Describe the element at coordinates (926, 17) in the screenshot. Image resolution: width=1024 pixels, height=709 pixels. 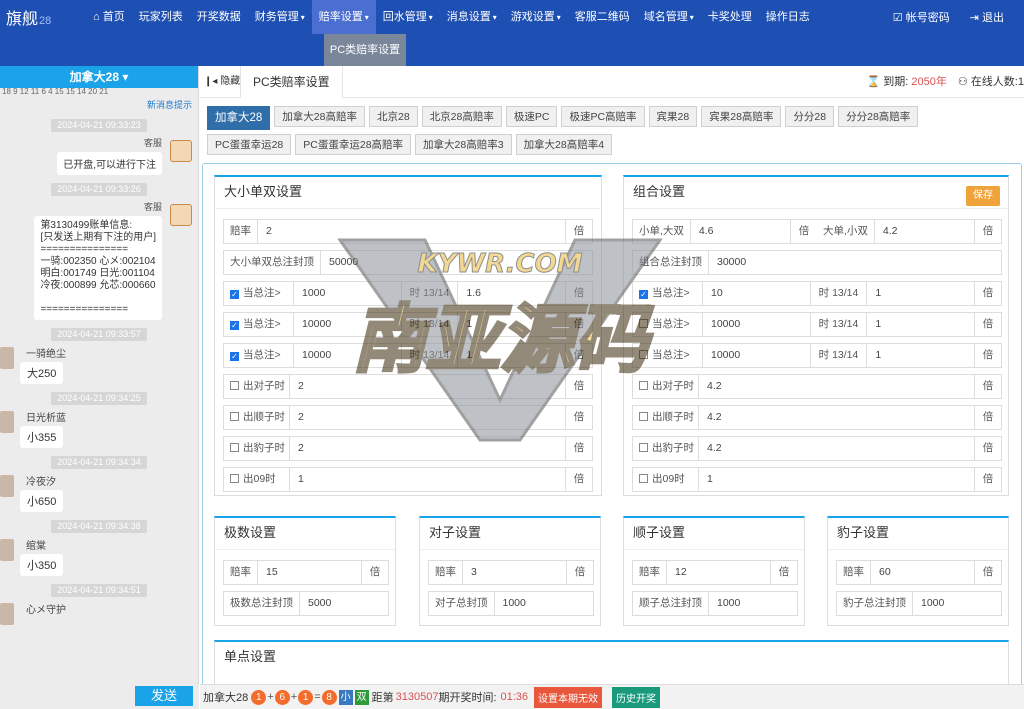
I see `account-password-link: ☑ 帐号密码` at that location.